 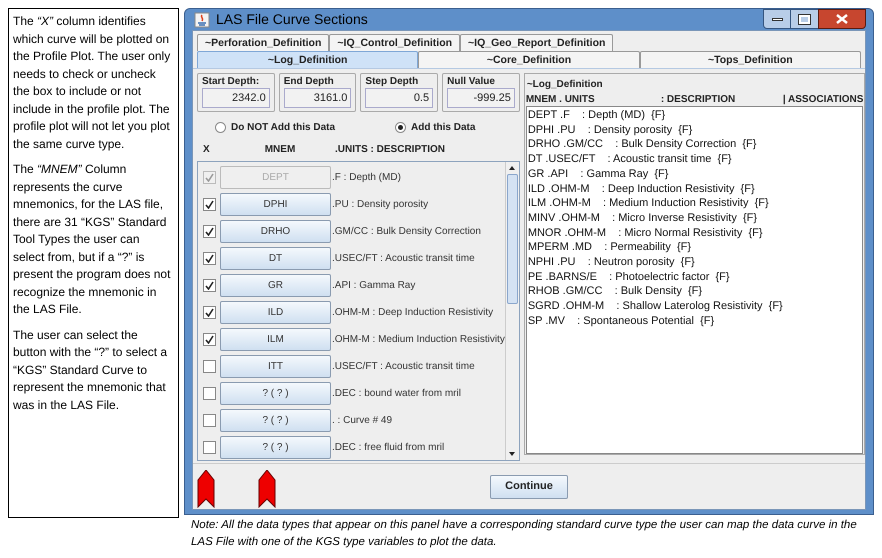 What do you see at coordinates (90, 370) in the screenshot?
I see `help-paragraph: The user can select the button with the “?” to select a “KGS” Standard Curve to represent the mnemonic that was in the LAS File.` at bounding box center [90, 370].